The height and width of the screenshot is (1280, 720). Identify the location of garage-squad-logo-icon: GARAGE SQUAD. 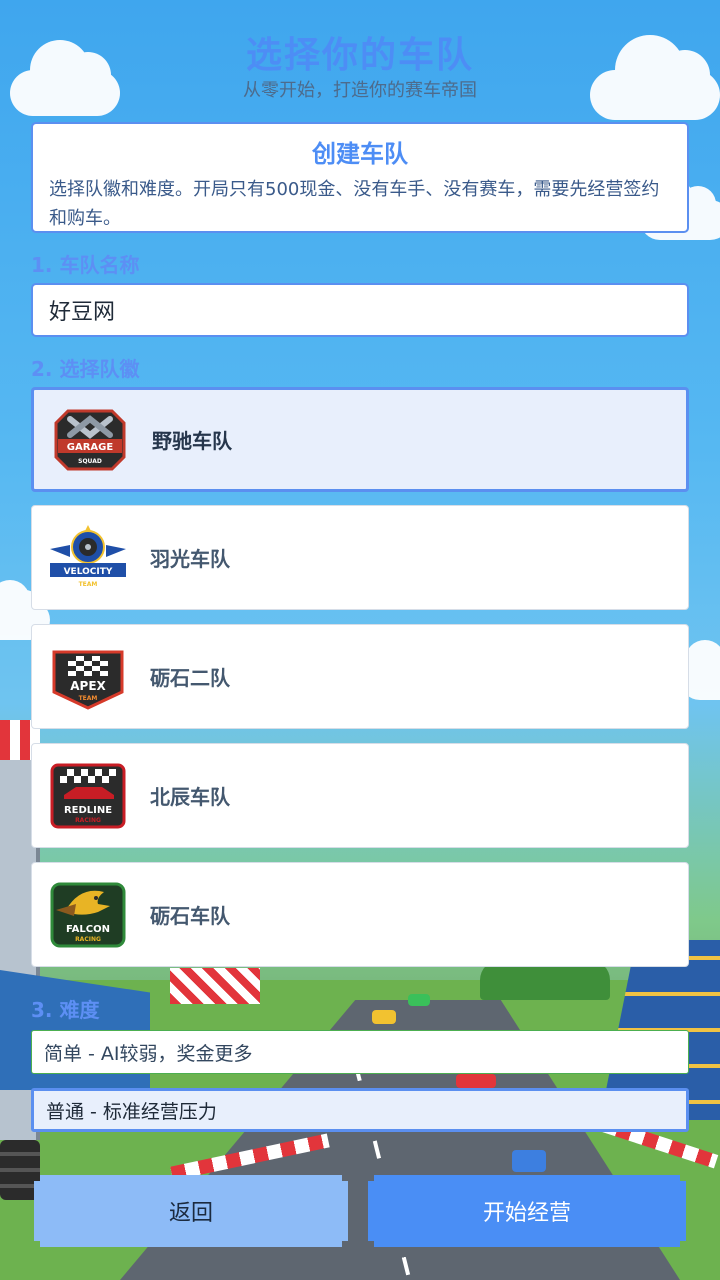
(90, 439).